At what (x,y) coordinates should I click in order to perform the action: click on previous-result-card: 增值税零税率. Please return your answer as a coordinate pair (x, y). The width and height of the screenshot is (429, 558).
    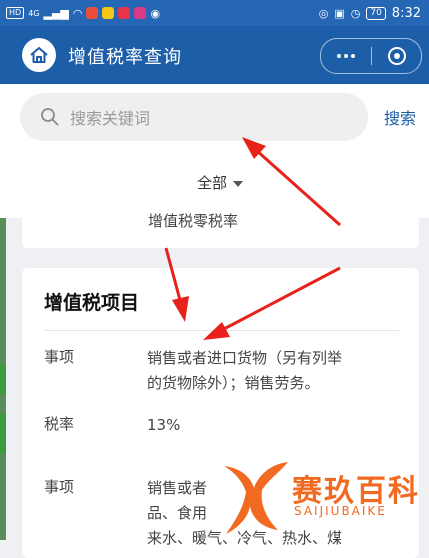
    Looking at the image, I should click on (220, 223).